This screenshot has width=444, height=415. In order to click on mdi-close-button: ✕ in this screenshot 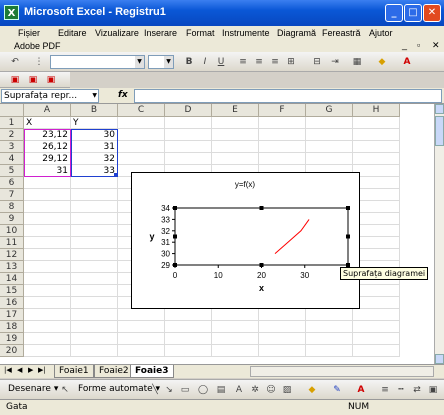, I will do `click(436, 45)`.